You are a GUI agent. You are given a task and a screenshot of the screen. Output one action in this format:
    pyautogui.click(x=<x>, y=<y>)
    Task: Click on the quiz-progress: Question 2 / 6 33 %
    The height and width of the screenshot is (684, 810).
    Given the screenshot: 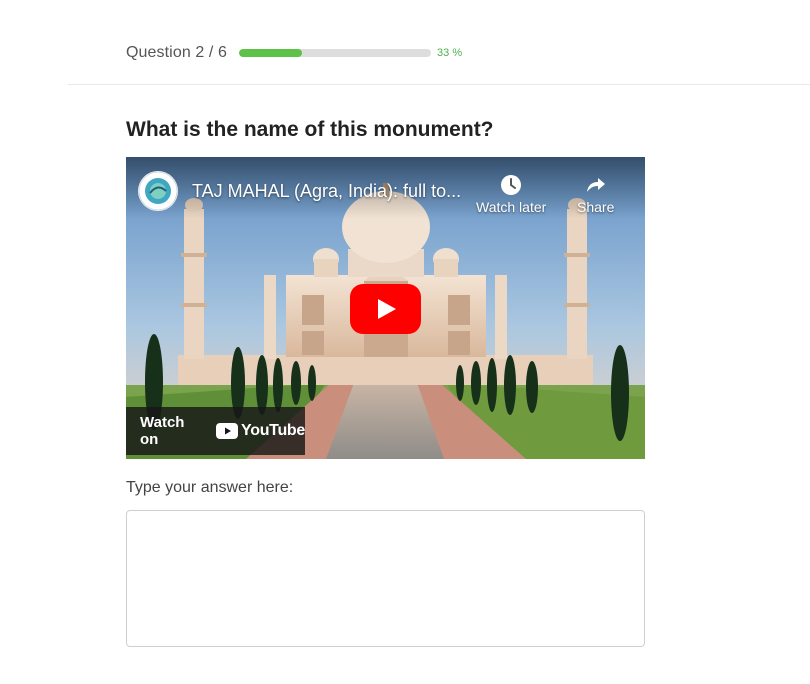 What is the action you would take?
    pyautogui.click(x=294, y=53)
    